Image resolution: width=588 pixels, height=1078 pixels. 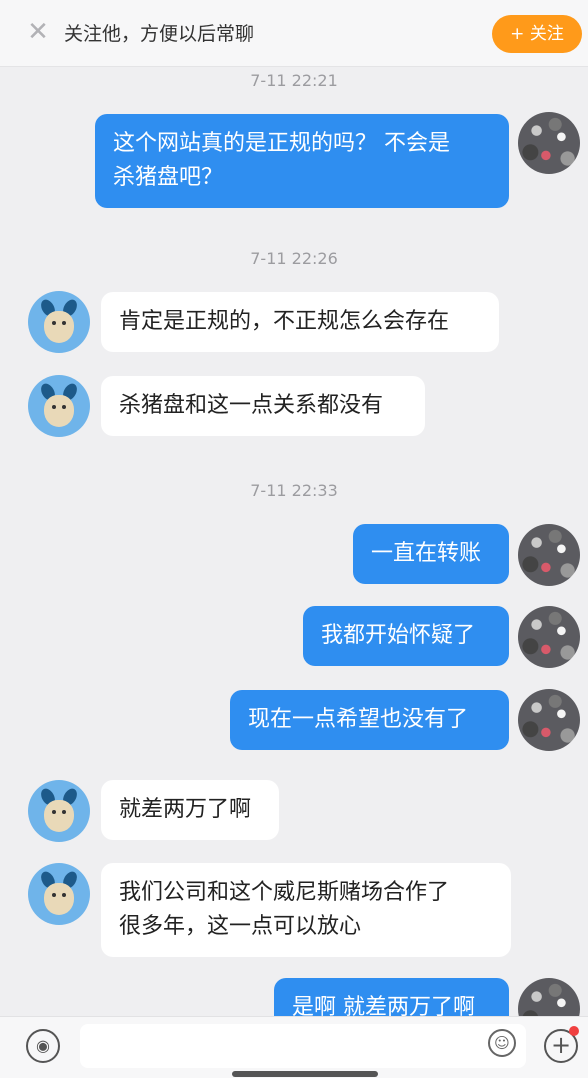 I want to click on notification-dot, so click(x=574, y=1031).